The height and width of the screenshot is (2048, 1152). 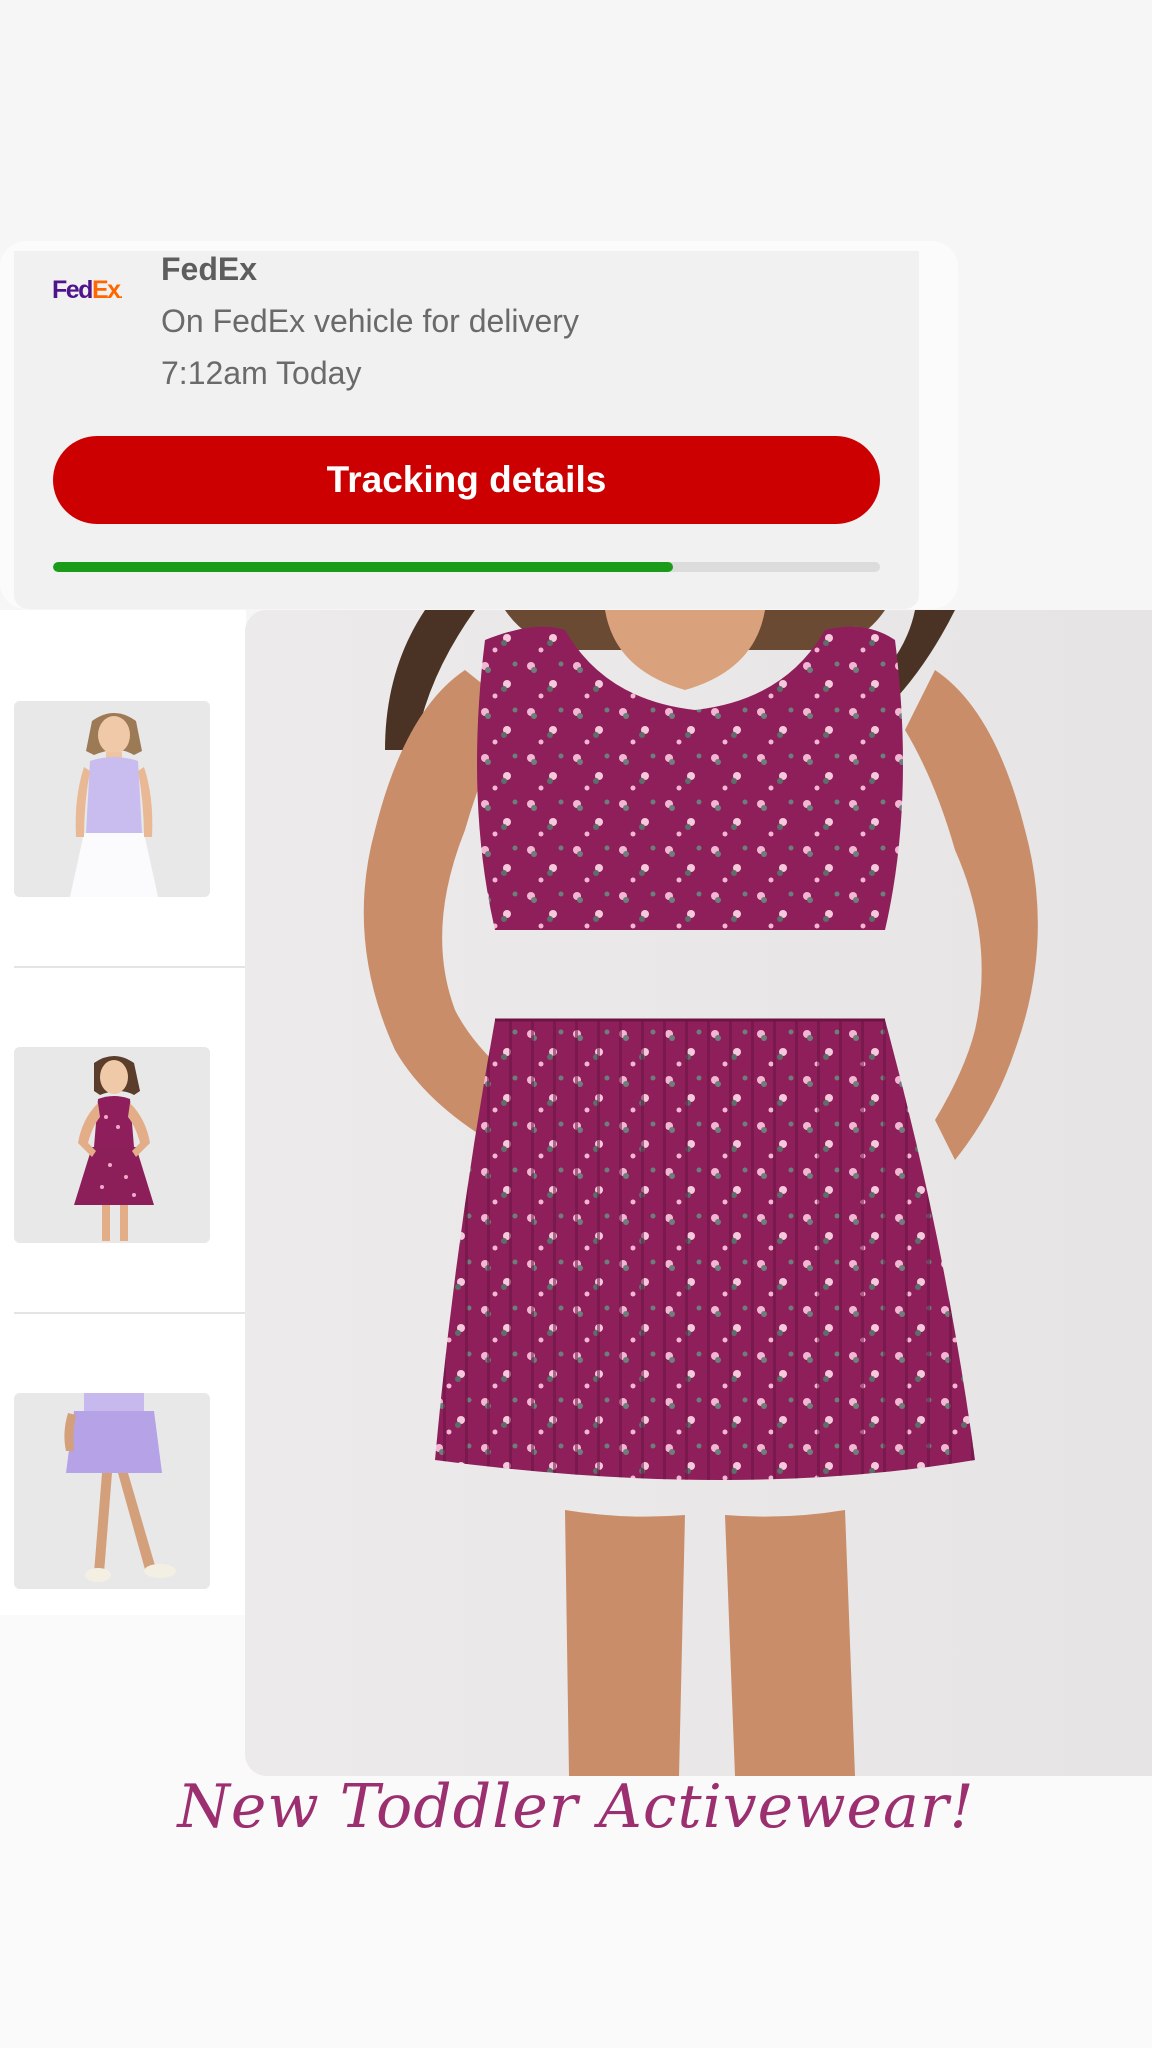 I want to click on fedex-logo: FedEx., so click(x=87, y=290).